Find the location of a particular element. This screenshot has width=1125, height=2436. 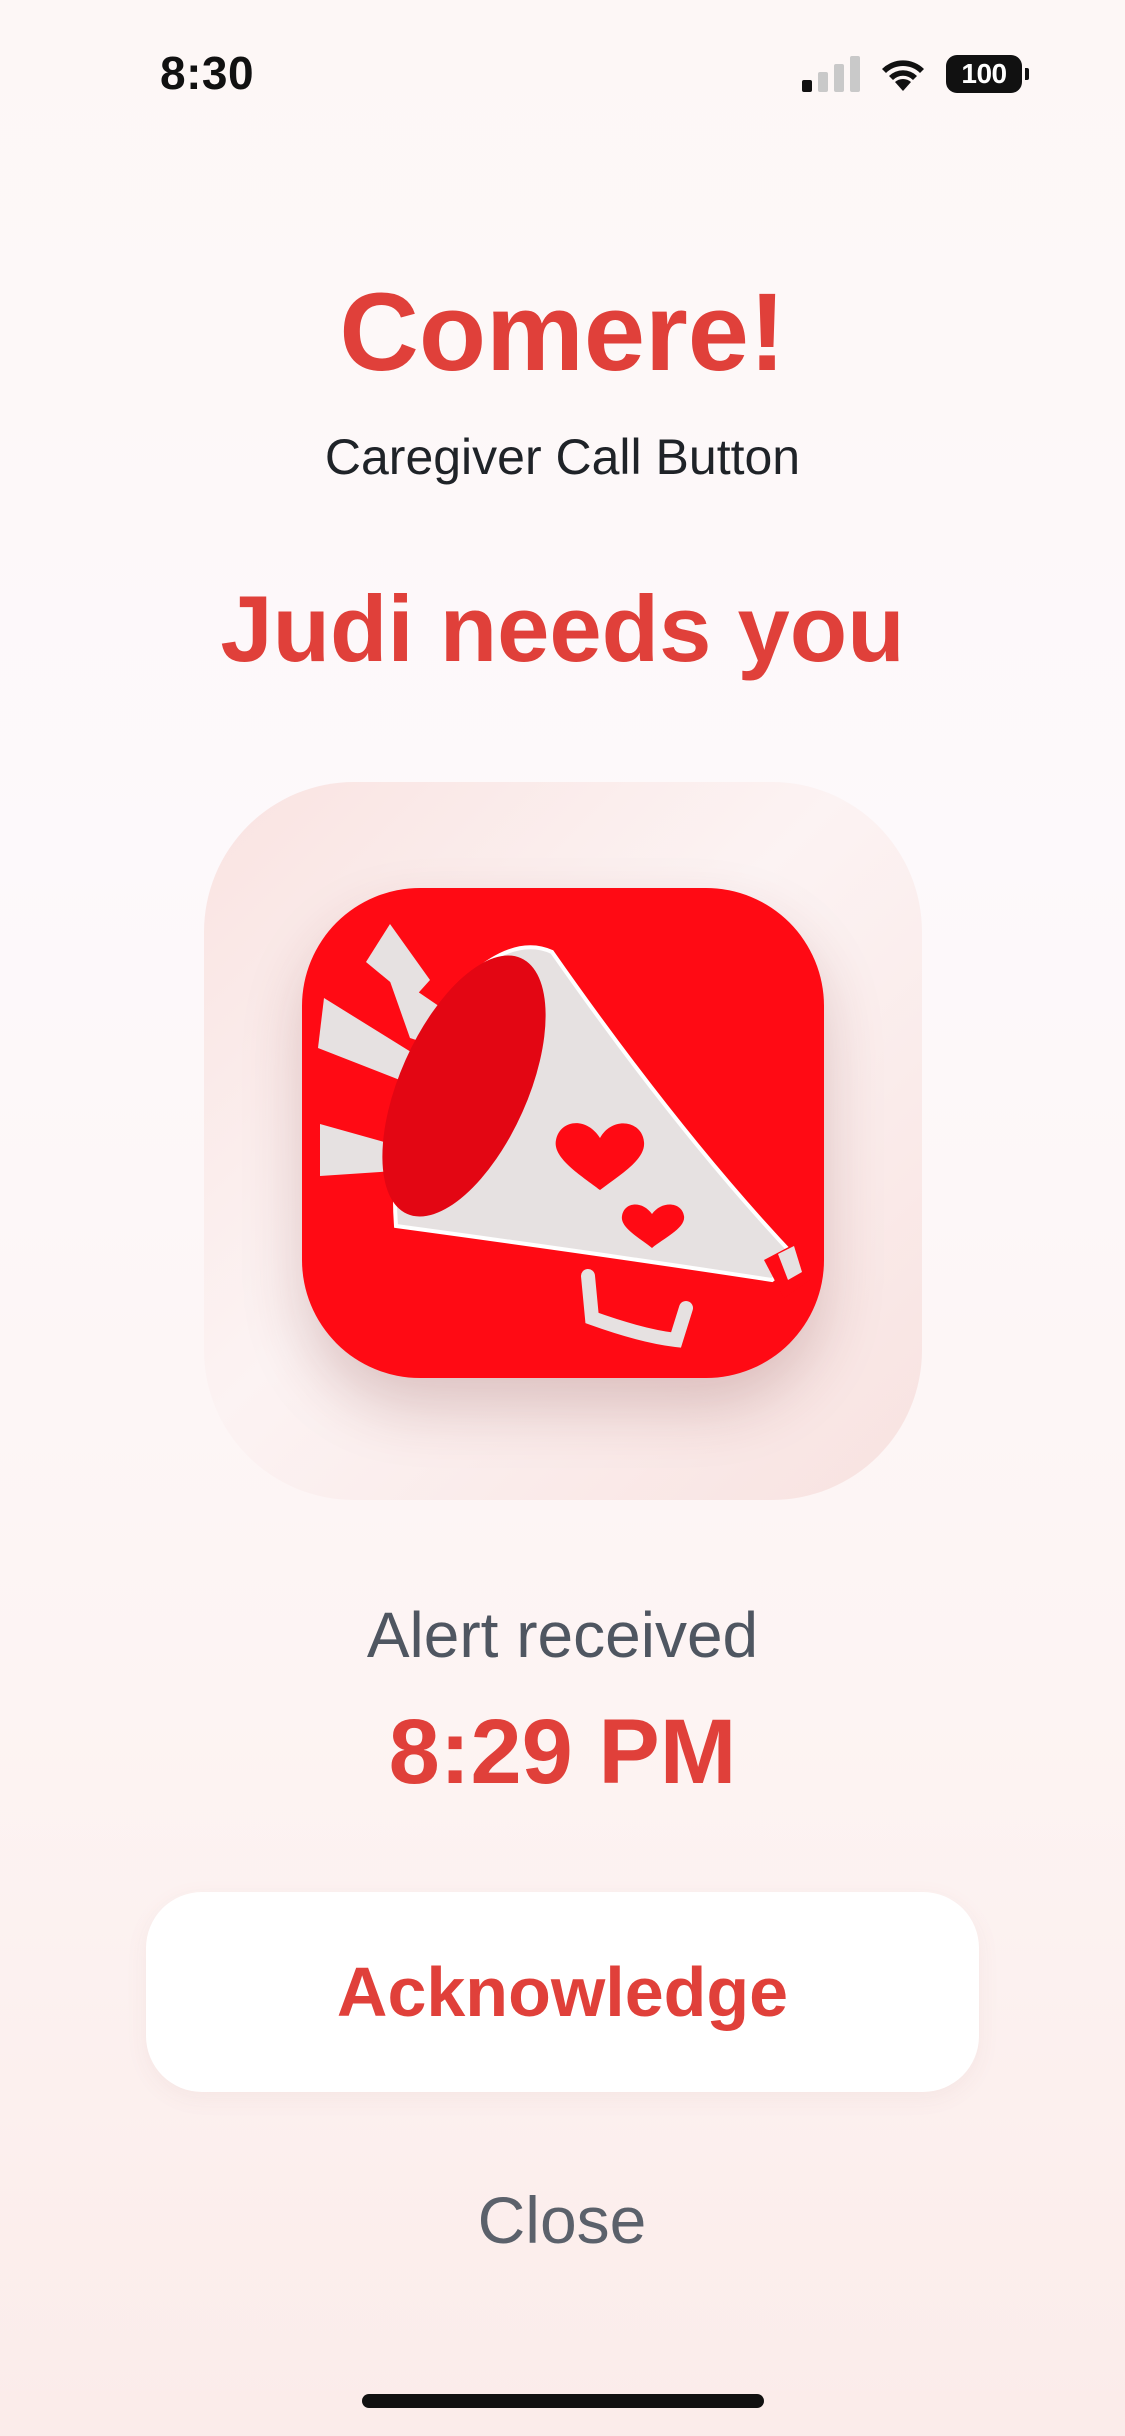

status-time: 8:30 is located at coordinates (207, 73).